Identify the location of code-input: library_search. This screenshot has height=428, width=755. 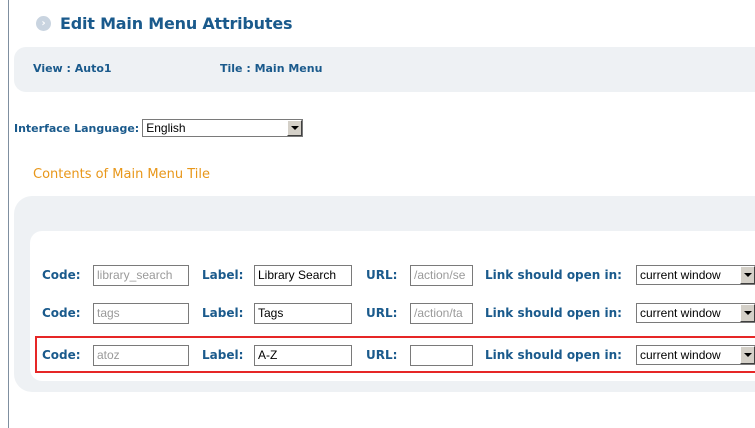
(141, 275).